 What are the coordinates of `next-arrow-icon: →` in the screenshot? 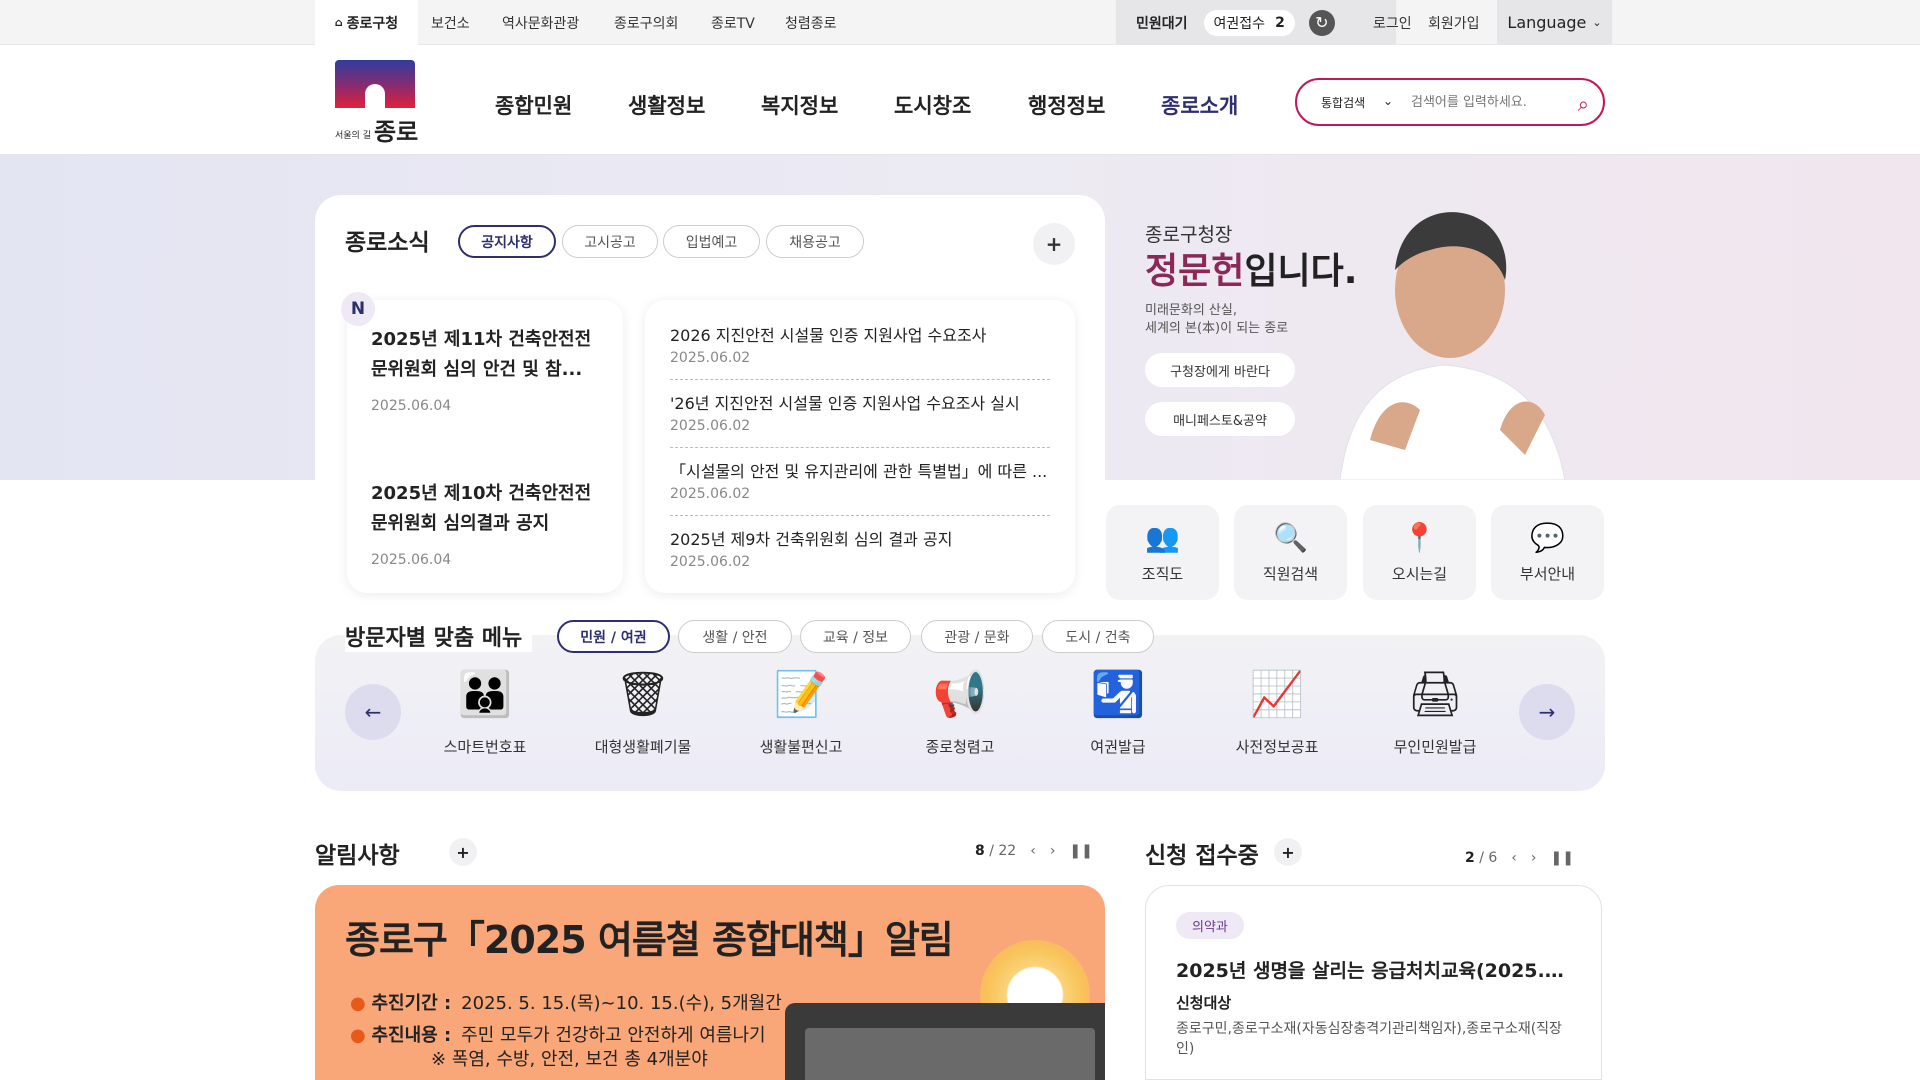 It's located at (1547, 712).